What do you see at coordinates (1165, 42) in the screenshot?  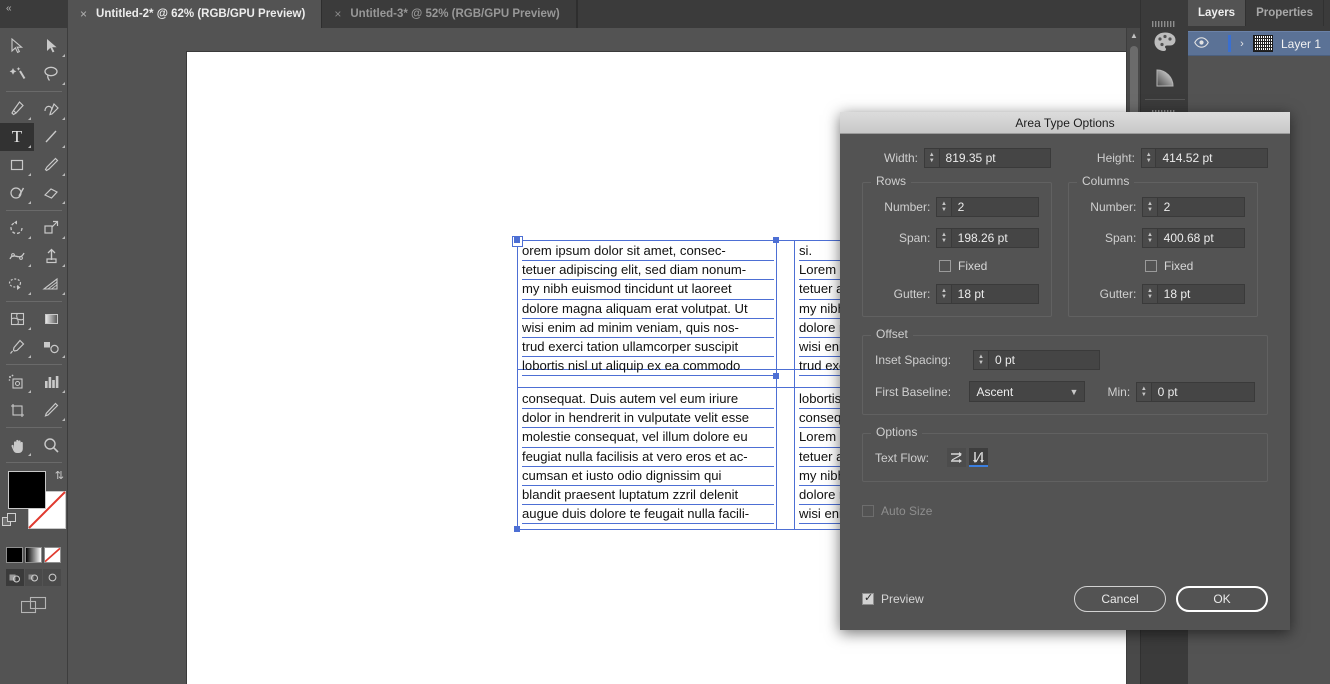 I see `color-panel-icon` at bounding box center [1165, 42].